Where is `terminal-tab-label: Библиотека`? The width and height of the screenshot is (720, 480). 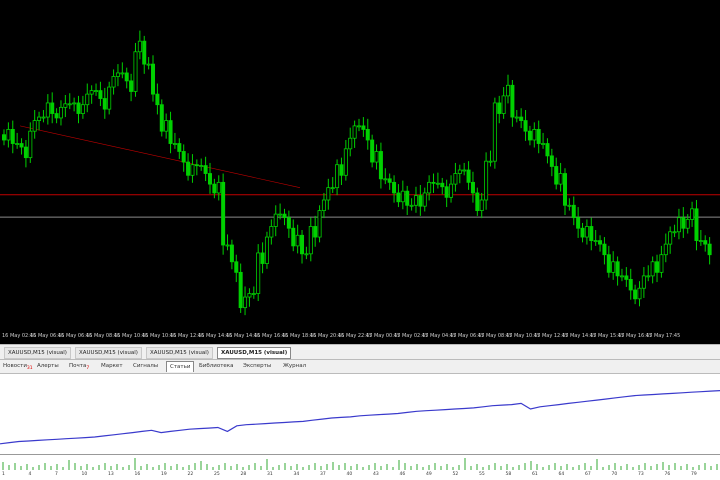
terminal-tab-label: Библиотека is located at coordinates (216, 366).